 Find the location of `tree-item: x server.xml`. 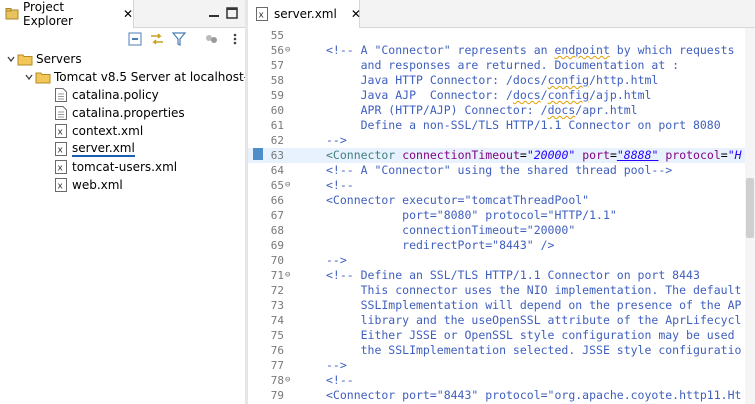

tree-item: x server.xml is located at coordinates (88, 149).